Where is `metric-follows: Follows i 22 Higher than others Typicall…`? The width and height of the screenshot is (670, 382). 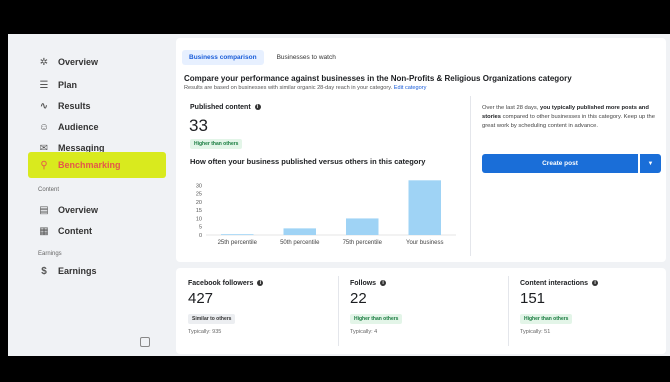
metric-follows: Follows i 22 Higher than others Typicall… is located at coordinates (376, 307).